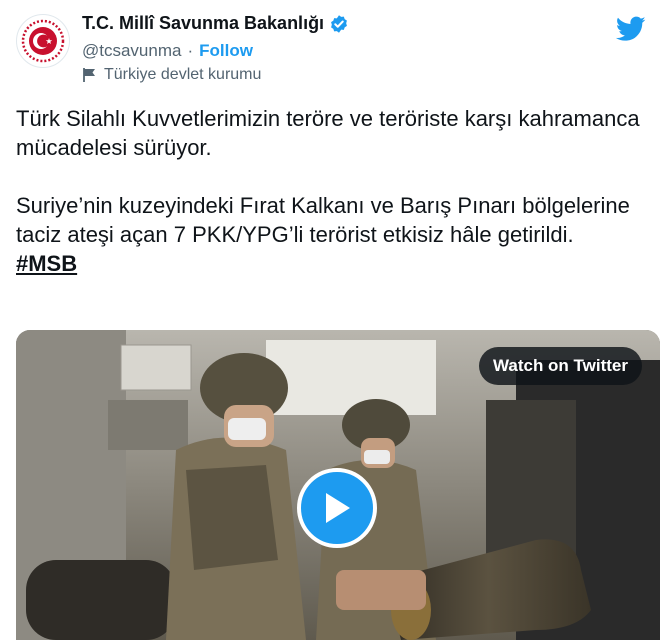 The height and width of the screenshot is (640, 662). I want to click on account-label: Türkiye devlet kurumu, so click(183, 74).